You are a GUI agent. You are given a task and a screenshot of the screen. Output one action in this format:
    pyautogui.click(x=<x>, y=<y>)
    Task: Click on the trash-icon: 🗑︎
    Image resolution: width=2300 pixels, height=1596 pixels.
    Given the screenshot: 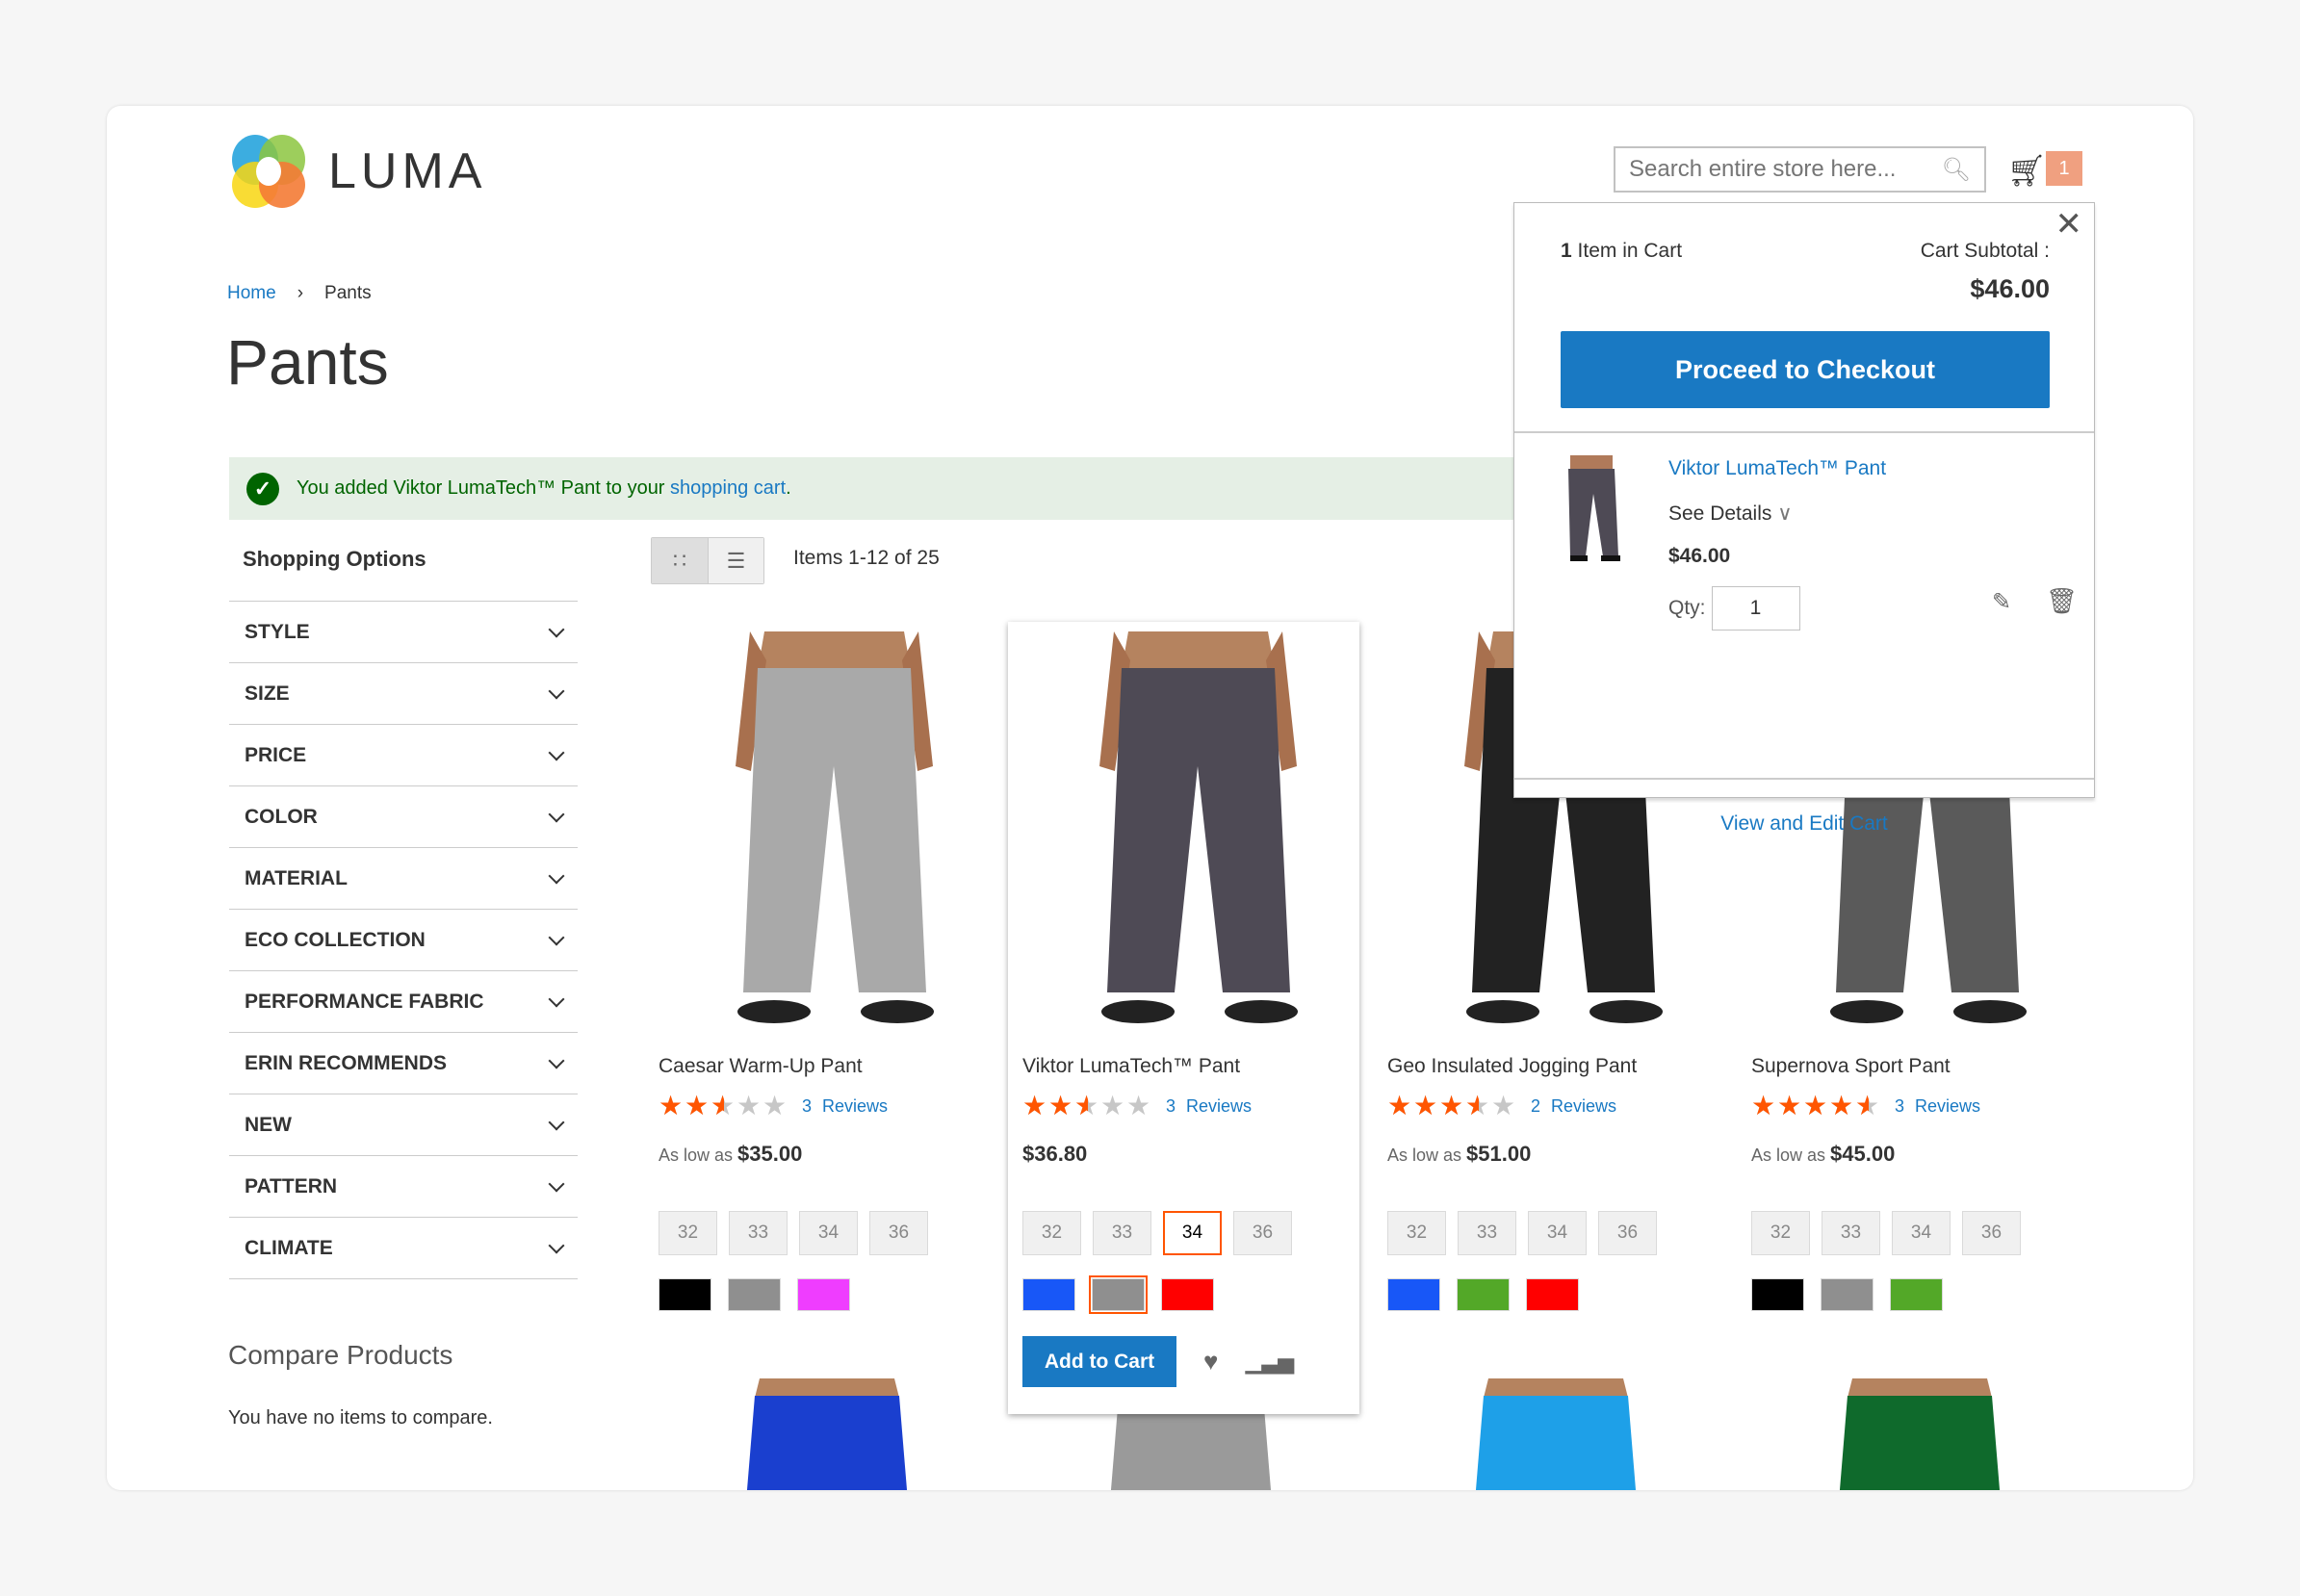 What is the action you would take?
    pyautogui.click(x=2062, y=601)
    